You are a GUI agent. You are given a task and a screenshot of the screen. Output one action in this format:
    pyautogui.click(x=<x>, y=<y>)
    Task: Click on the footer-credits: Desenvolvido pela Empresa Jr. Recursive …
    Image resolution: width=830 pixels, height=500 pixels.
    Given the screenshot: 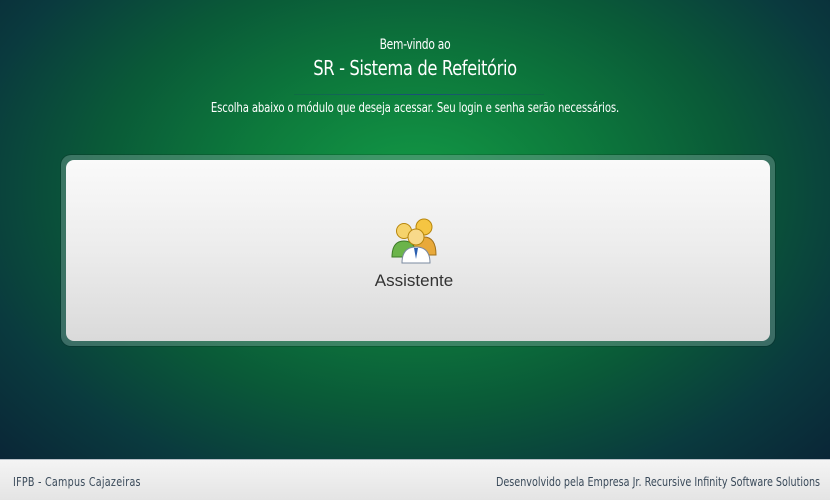 What is the action you would take?
    pyautogui.click(x=657, y=482)
    